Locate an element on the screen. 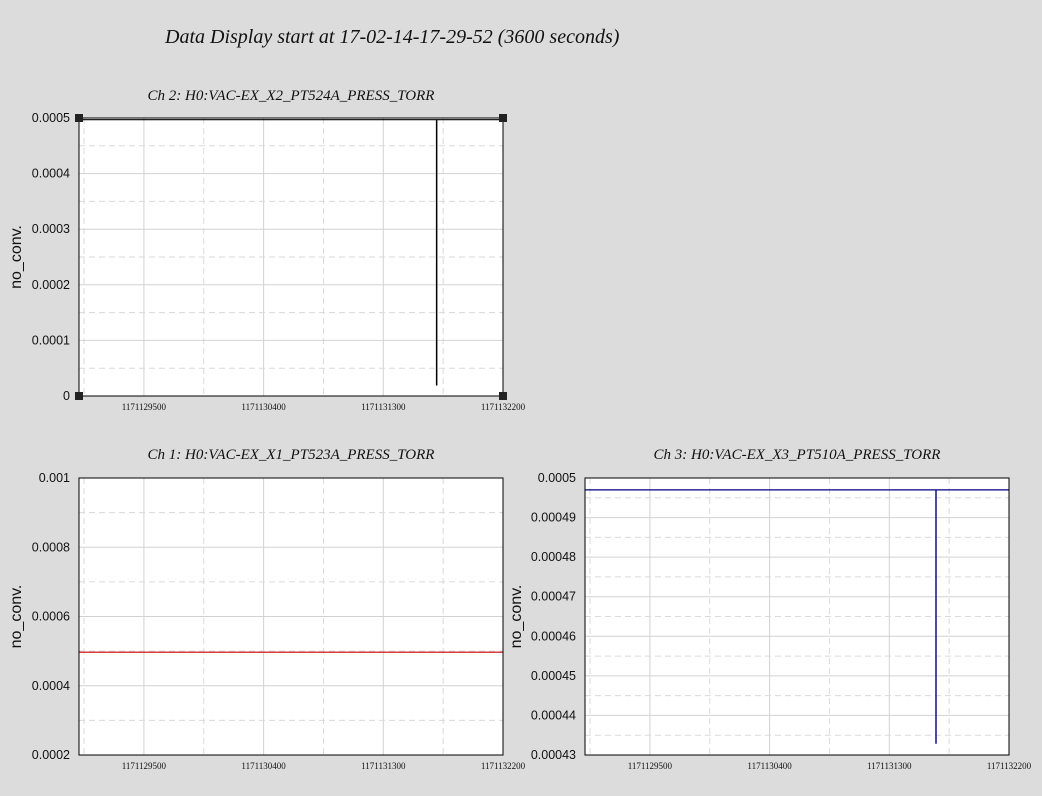 The width and height of the screenshot is (1042, 796). chart-title: Ch 3: H0:VAC-EX_X3_PT510A_PRESS_TORR is located at coordinates (797, 455).